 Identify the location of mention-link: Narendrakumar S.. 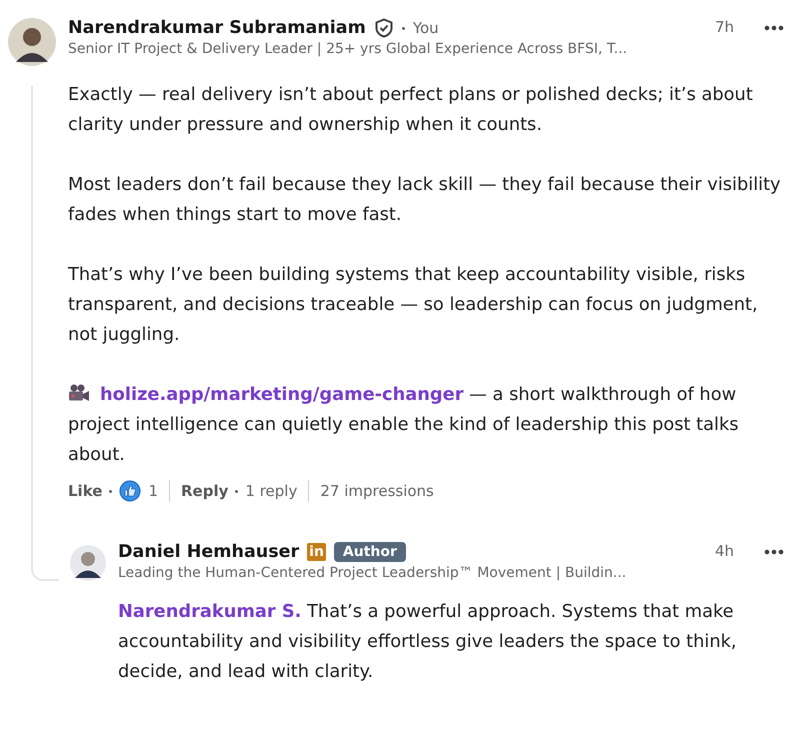
(210, 611).